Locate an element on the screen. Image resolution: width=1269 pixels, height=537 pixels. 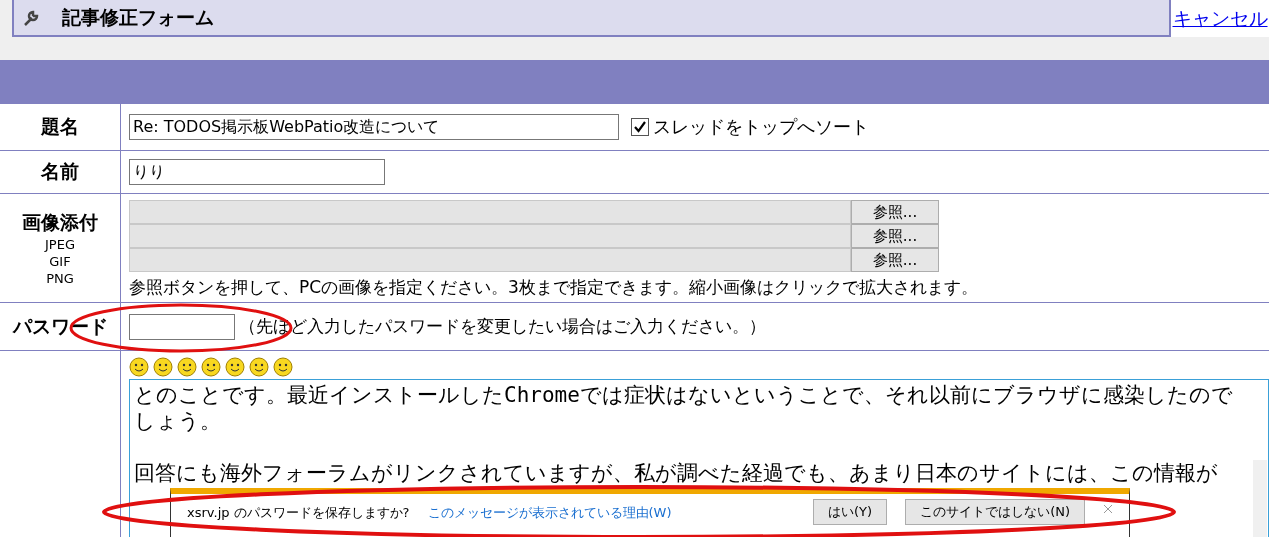
format-label: JPEG is located at coordinates (60, 244).